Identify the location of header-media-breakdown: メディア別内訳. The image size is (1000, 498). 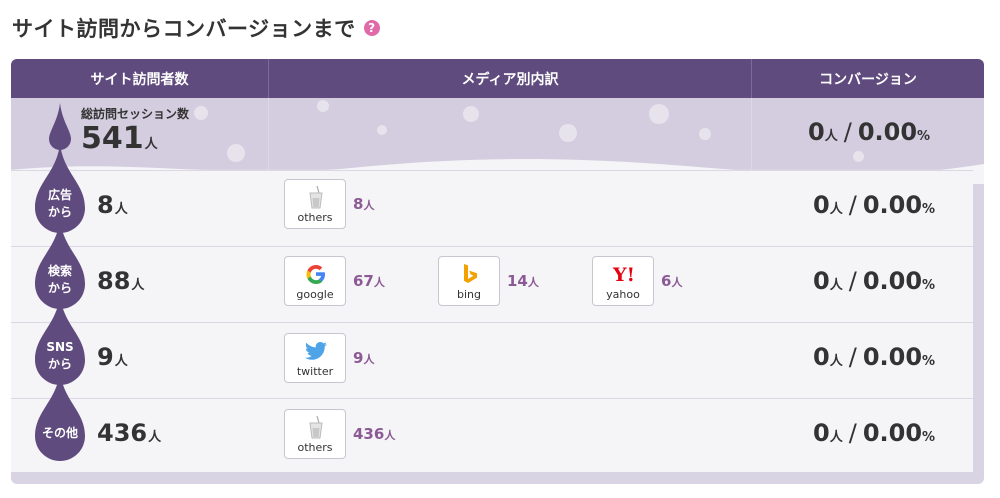
(510, 79).